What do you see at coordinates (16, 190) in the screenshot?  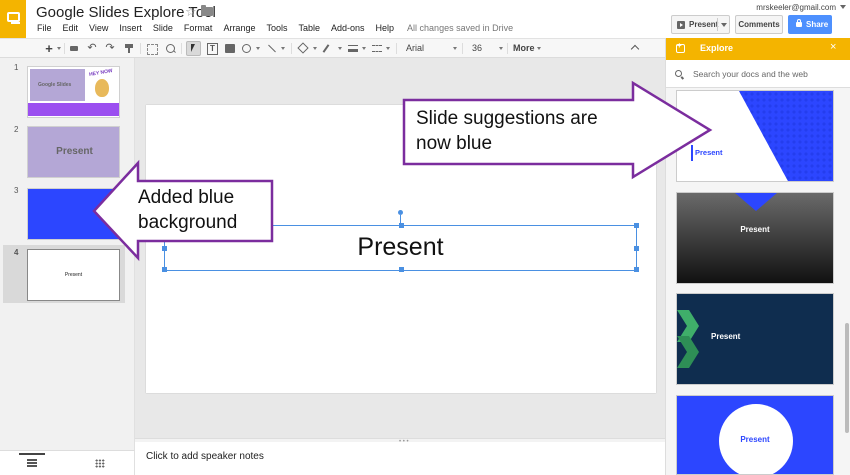 I see `slide-number: 3` at bounding box center [16, 190].